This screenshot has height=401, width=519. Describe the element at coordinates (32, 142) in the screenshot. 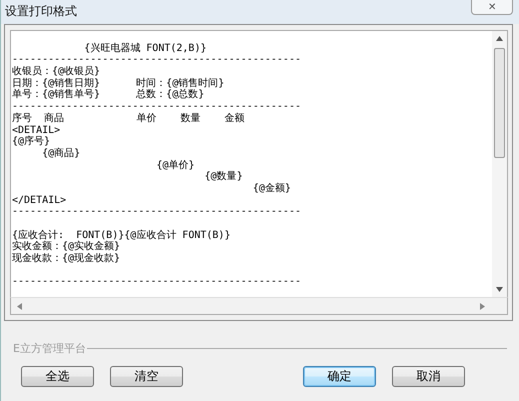

I see `template-line: {@序号}` at that location.